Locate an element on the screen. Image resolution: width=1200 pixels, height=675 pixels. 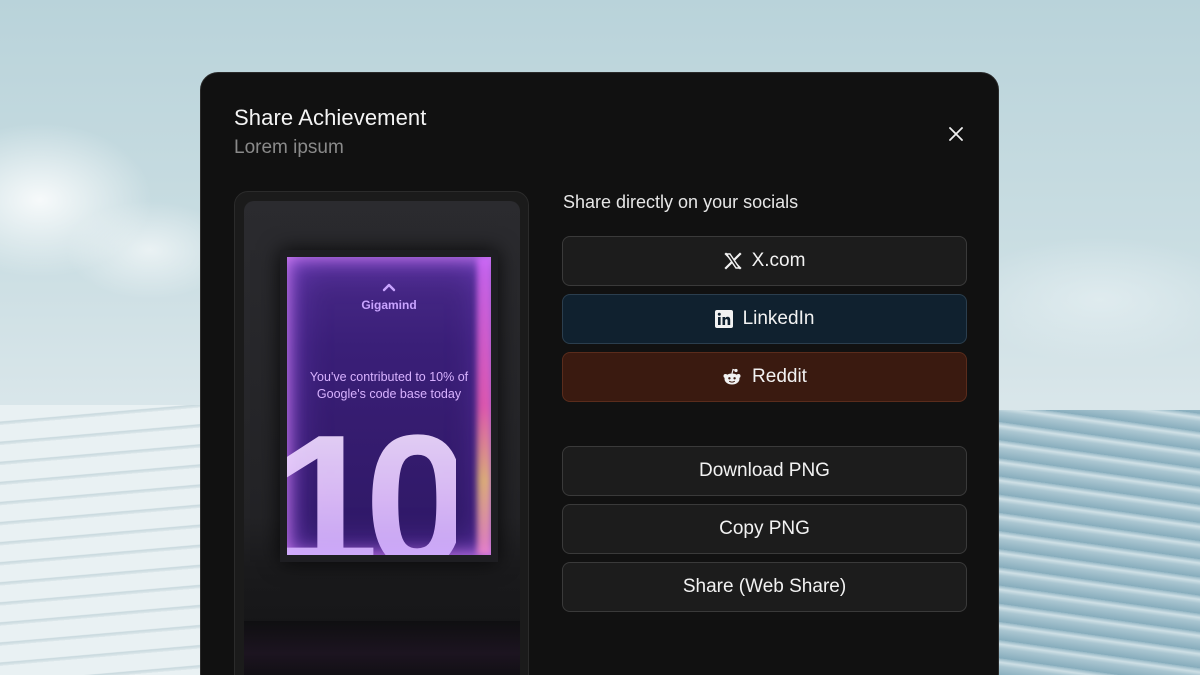
share-reddit-label: Reddit is located at coordinates (779, 376).